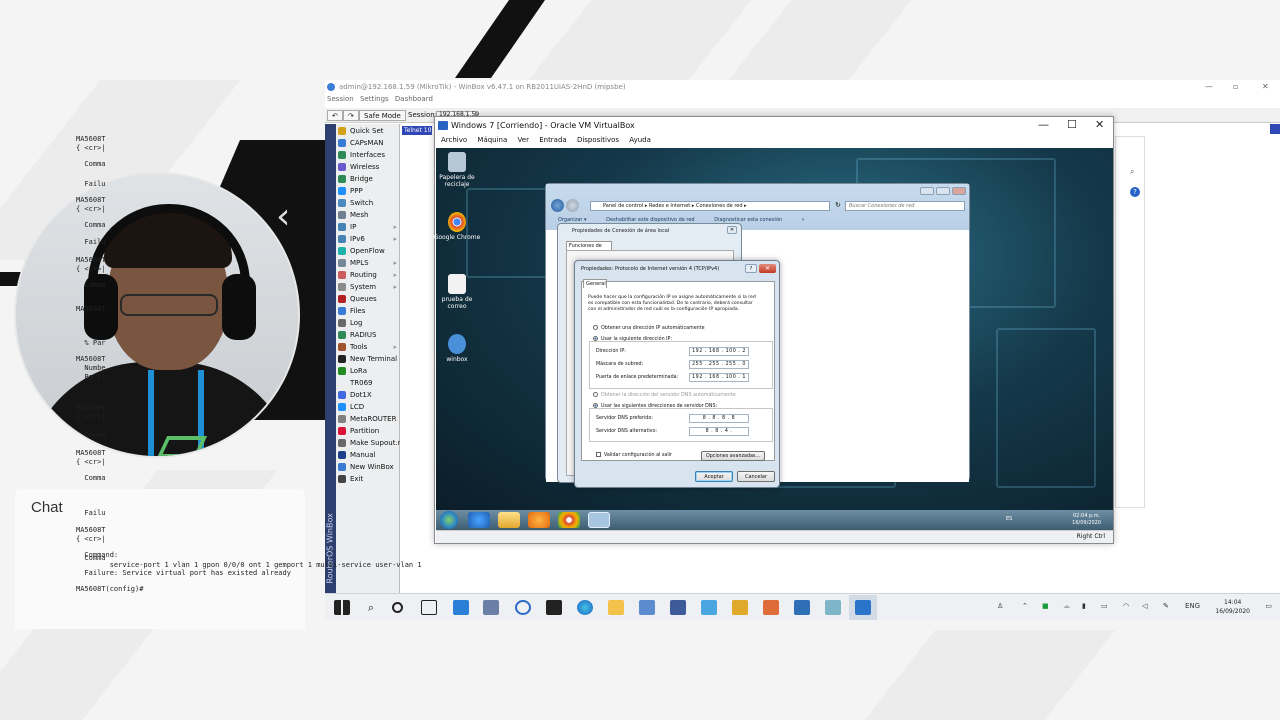 This screenshot has height=720, width=1280. What do you see at coordinates (461, 607) in the screenshot?
I see `vscode-icon` at bounding box center [461, 607].